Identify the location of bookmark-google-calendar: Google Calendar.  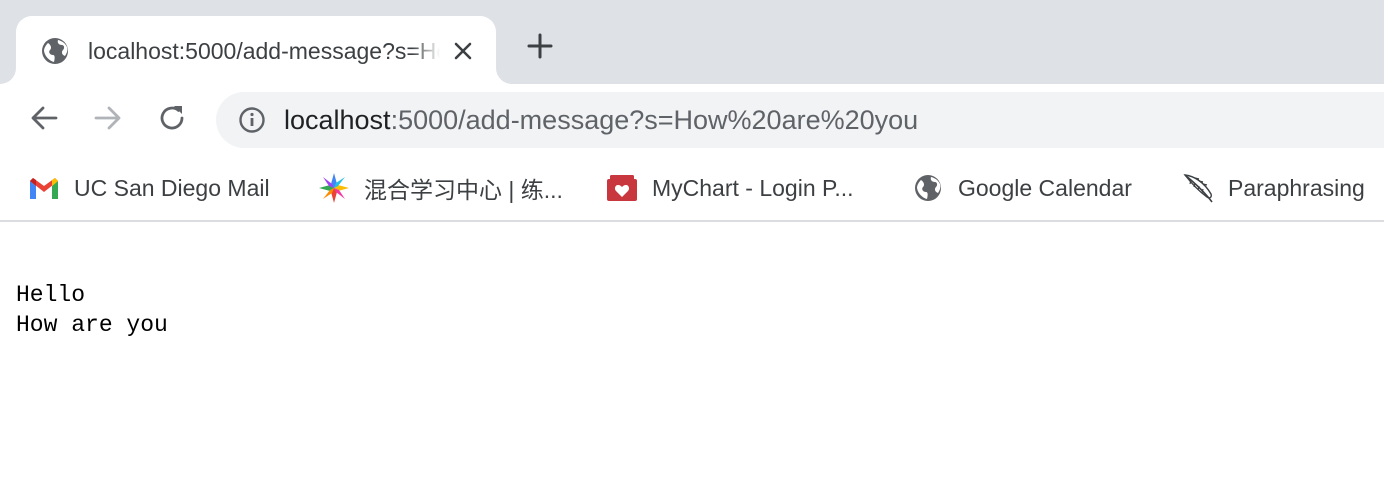
(1022, 188).